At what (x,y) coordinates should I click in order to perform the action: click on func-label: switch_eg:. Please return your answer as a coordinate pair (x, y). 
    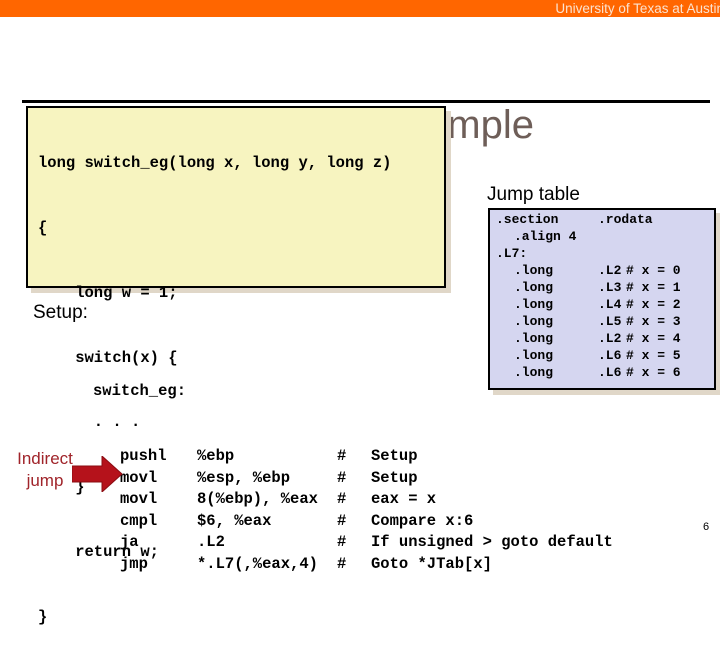
    Looking at the image, I should click on (140, 391).